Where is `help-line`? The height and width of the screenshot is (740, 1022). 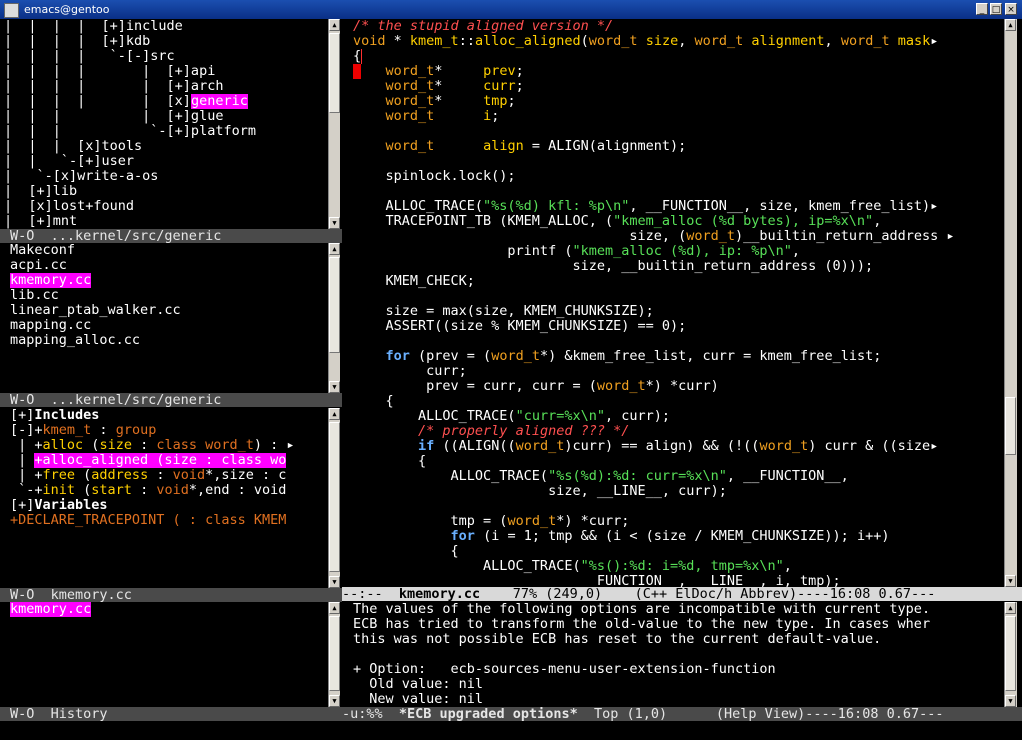 help-line is located at coordinates (680, 654).